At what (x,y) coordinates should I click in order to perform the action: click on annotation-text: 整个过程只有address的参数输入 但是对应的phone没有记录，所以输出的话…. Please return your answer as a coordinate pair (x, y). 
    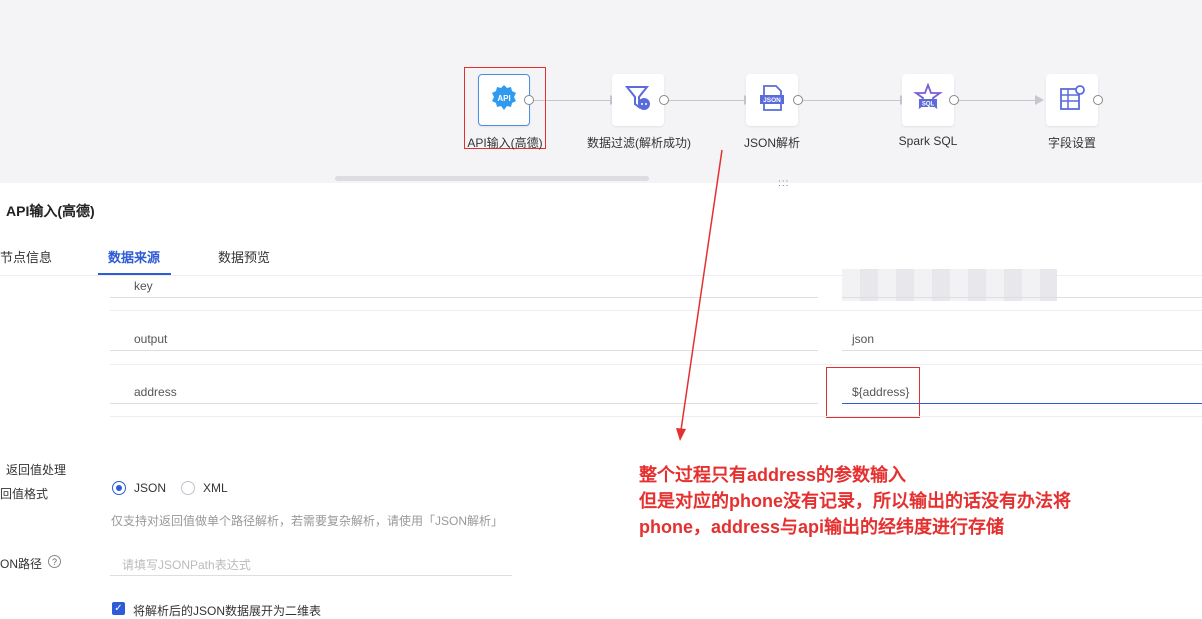
    Looking at the image, I should click on (855, 501).